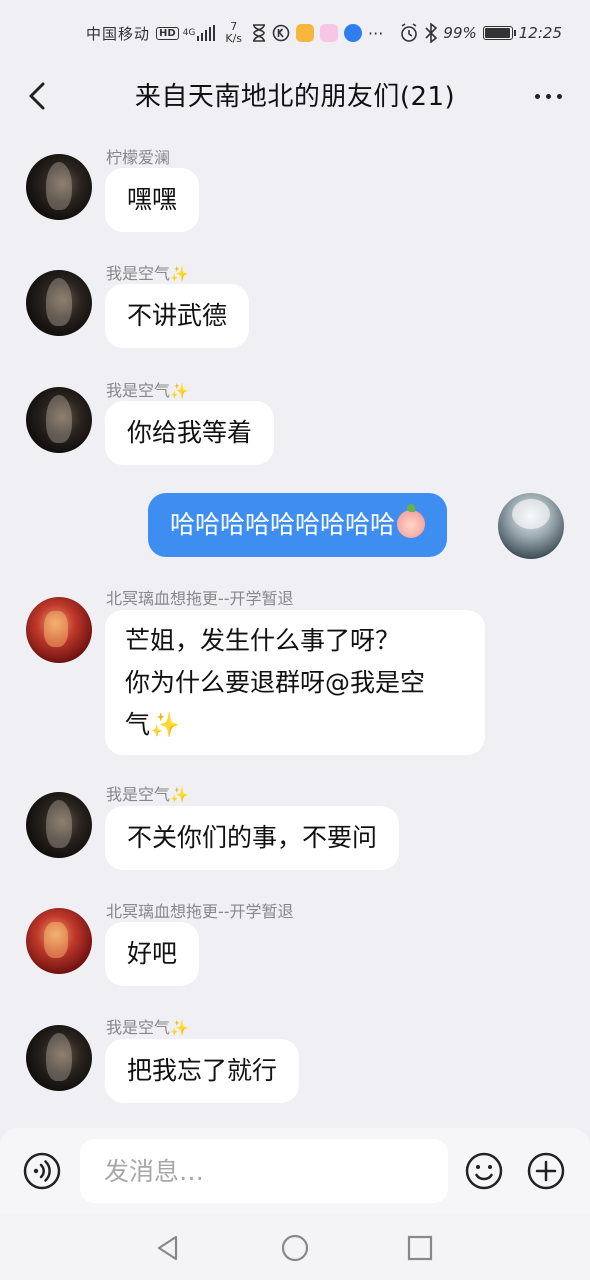 The width and height of the screenshot is (590, 1280). Describe the element at coordinates (531, 526) in the screenshot. I see `own-avatar` at that location.